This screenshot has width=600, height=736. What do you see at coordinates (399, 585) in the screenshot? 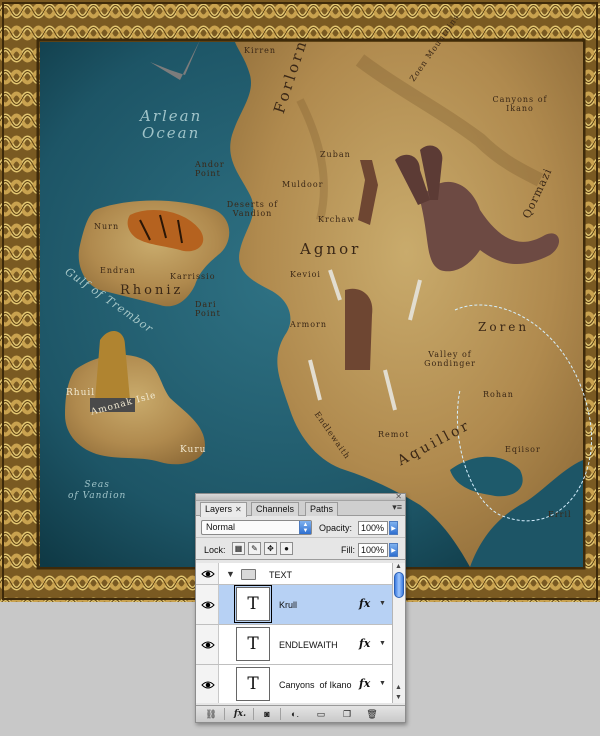
I see `scroll-thumb` at bounding box center [399, 585].